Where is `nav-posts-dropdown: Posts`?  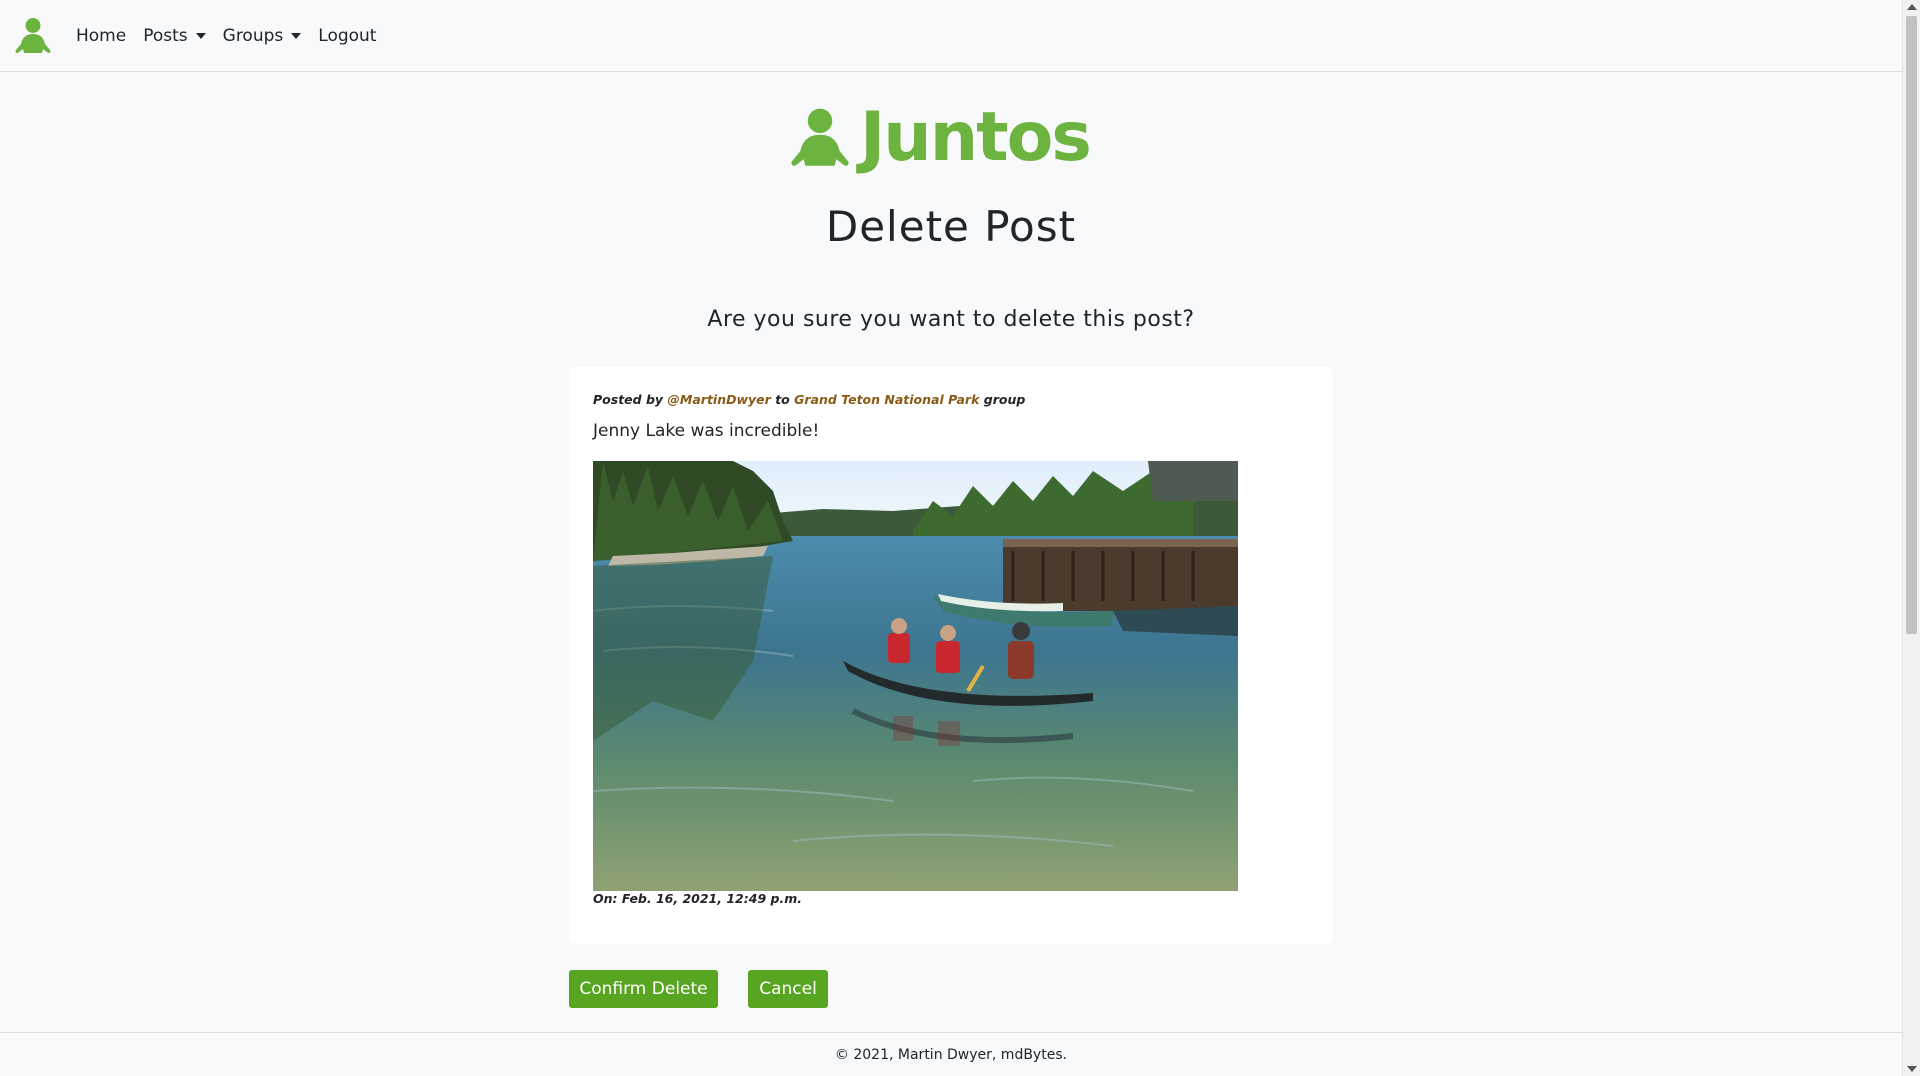
nav-posts-dropdown: Posts is located at coordinates (174, 35).